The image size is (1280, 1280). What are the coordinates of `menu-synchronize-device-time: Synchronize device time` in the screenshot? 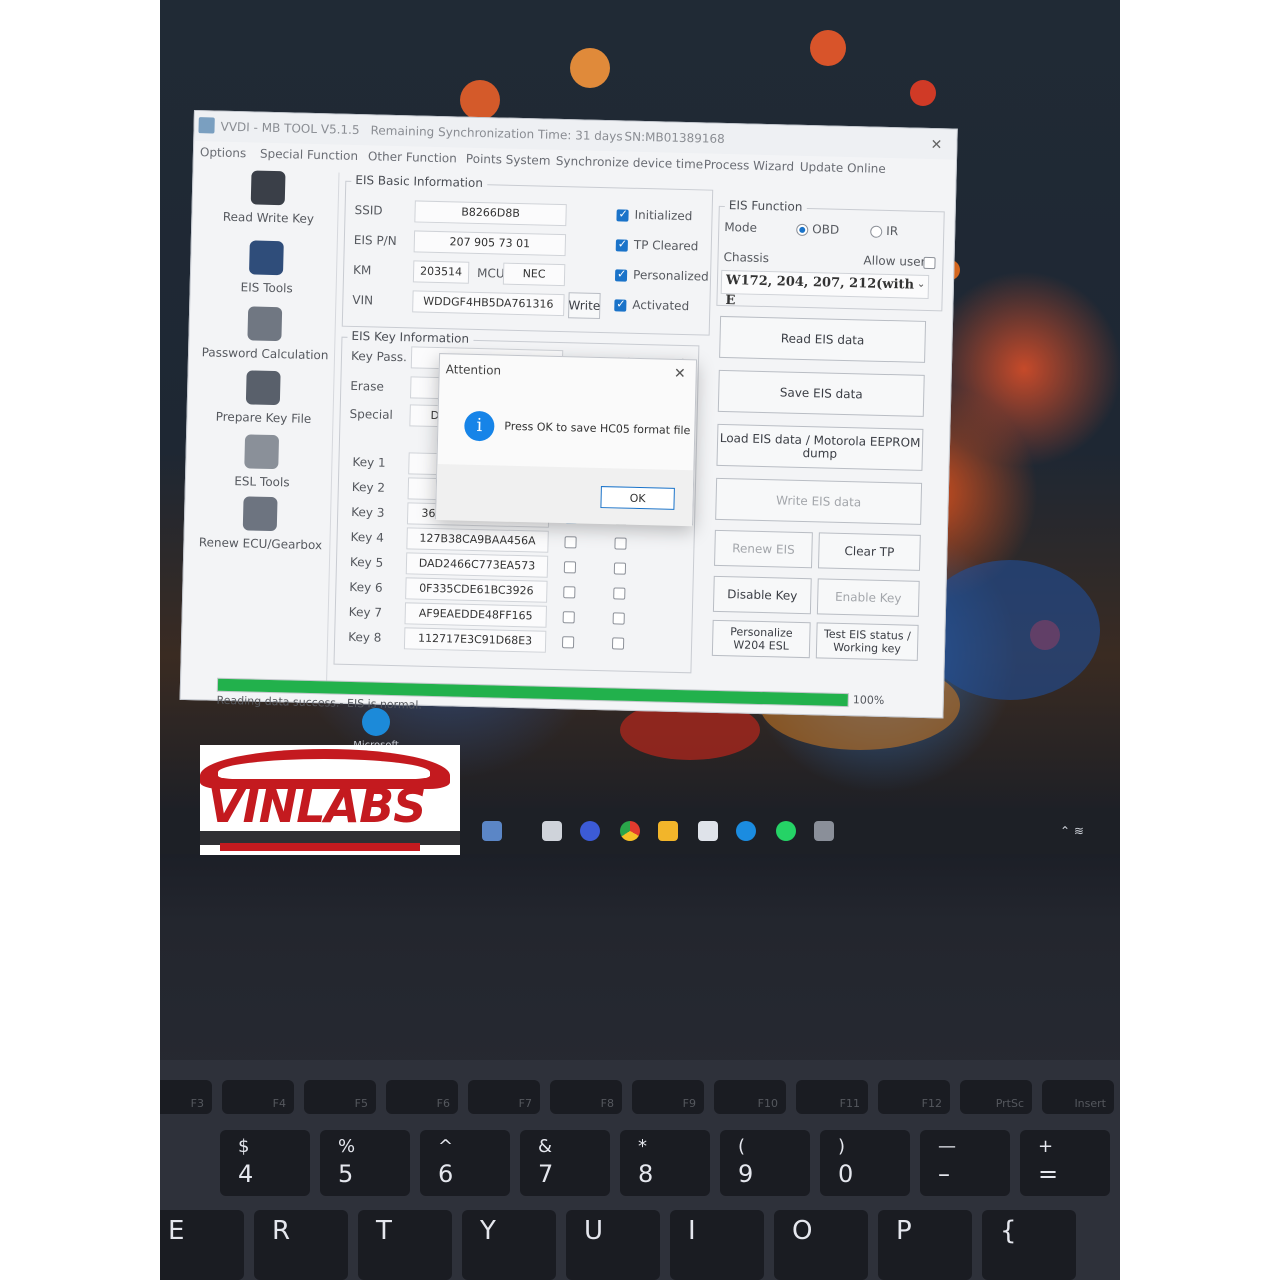 It's located at (630, 163).